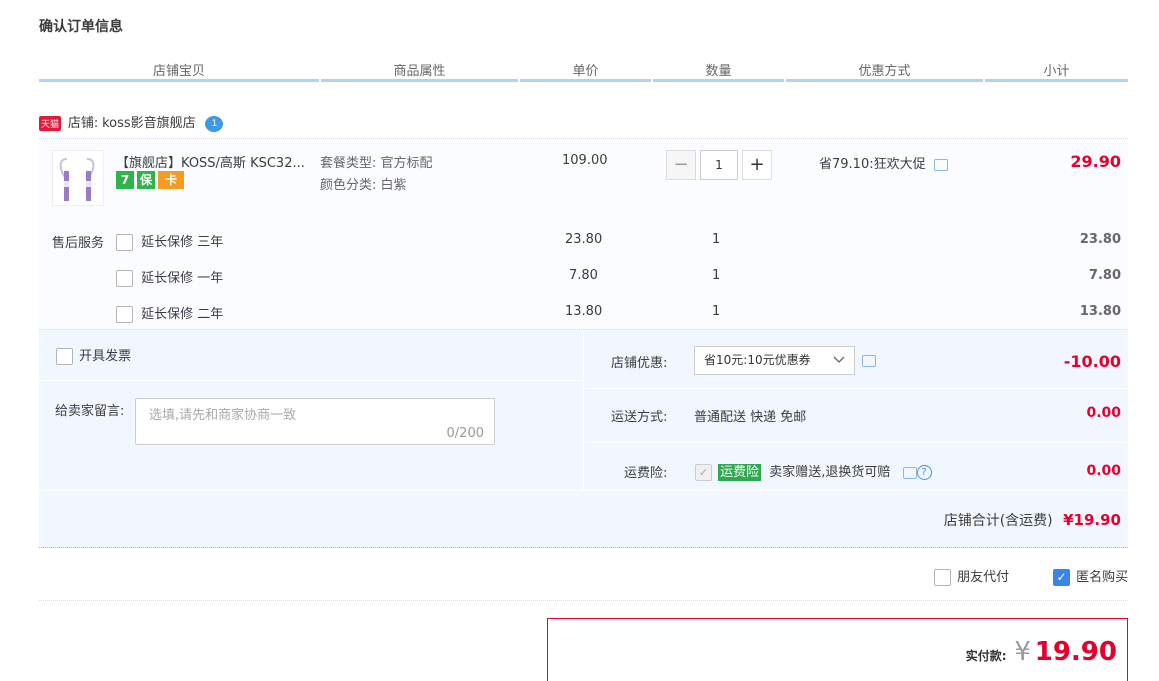  I want to click on shop-header: 天猫 店铺: koss影音旗舰店 1, so click(131, 122).